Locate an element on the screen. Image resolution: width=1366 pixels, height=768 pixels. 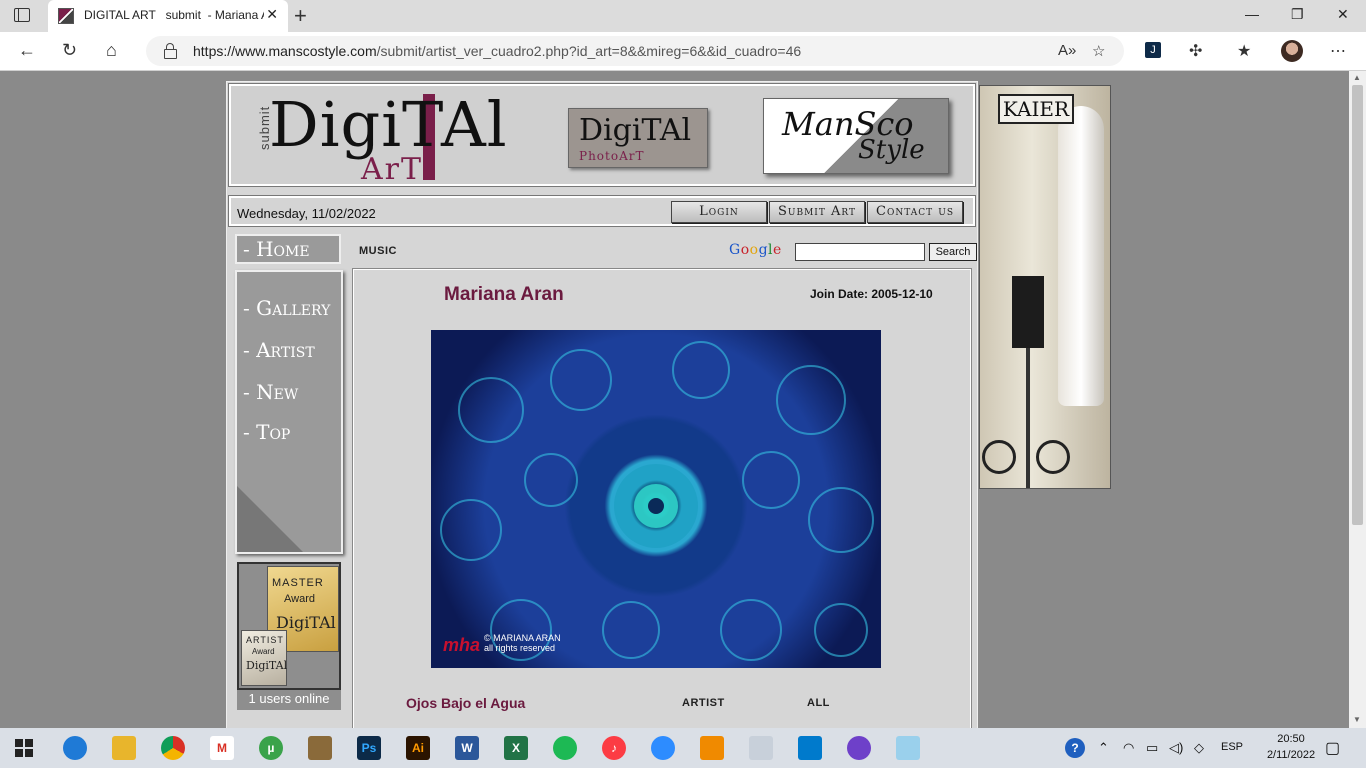
tab-title: DIGITAL ART submit - Mariana Aran is located at coordinates (174, 15).